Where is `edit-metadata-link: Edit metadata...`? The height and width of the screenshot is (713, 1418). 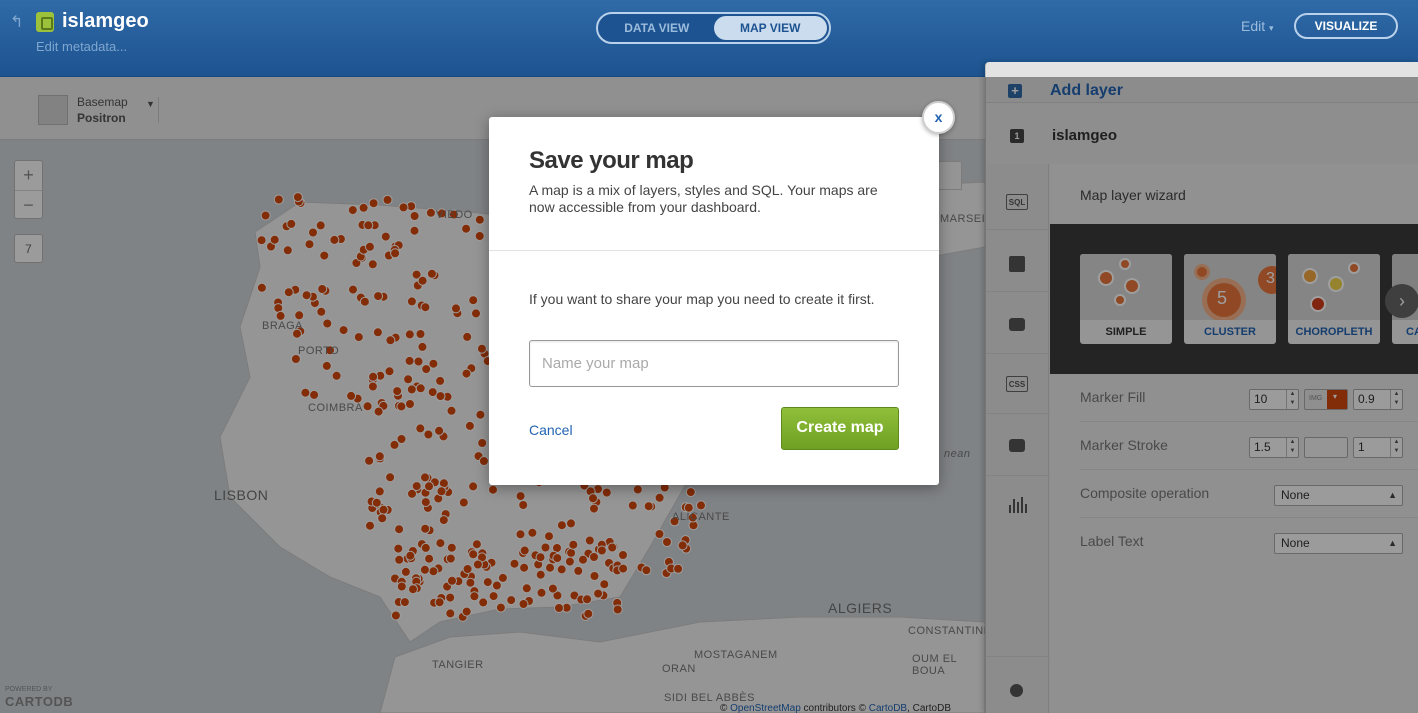 edit-metadata-link: Edit metadata... is located at coordinates (81, 46).